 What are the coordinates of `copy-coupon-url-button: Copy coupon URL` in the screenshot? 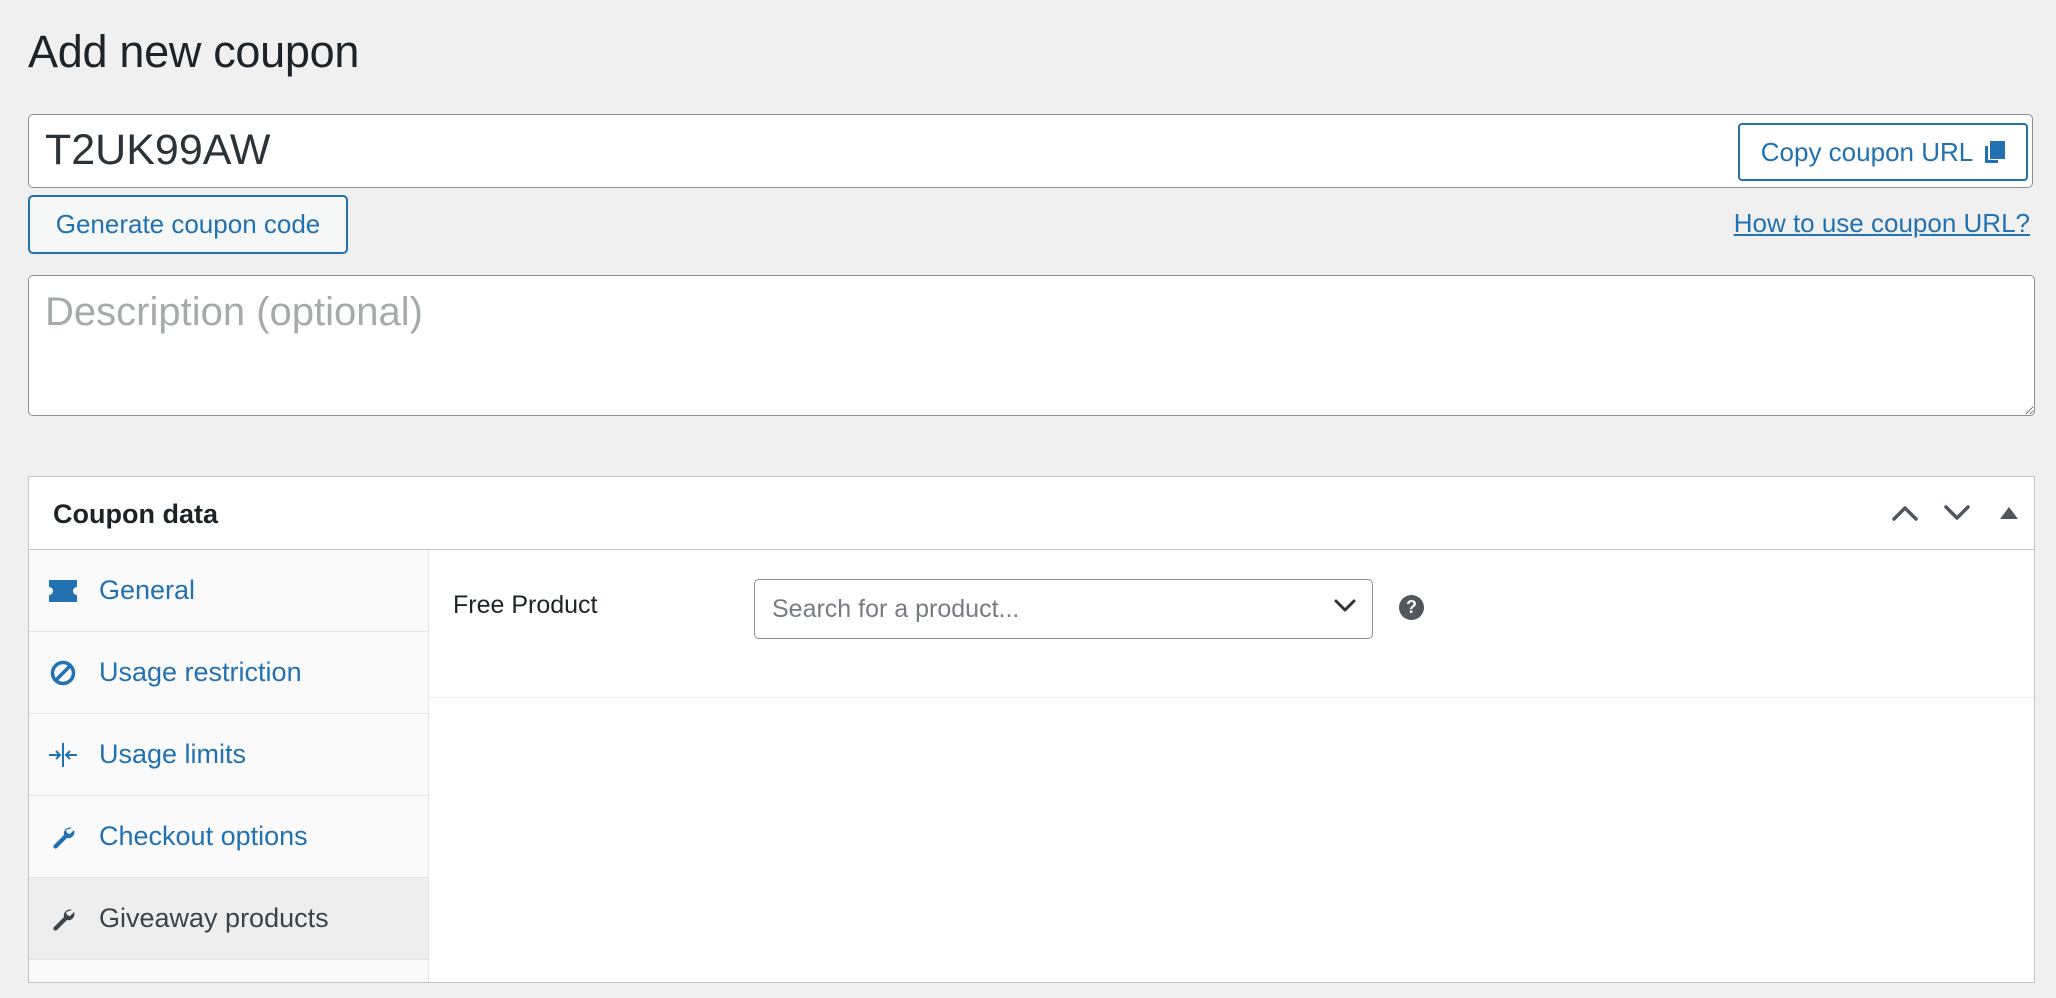 It's located at (1883, 152).